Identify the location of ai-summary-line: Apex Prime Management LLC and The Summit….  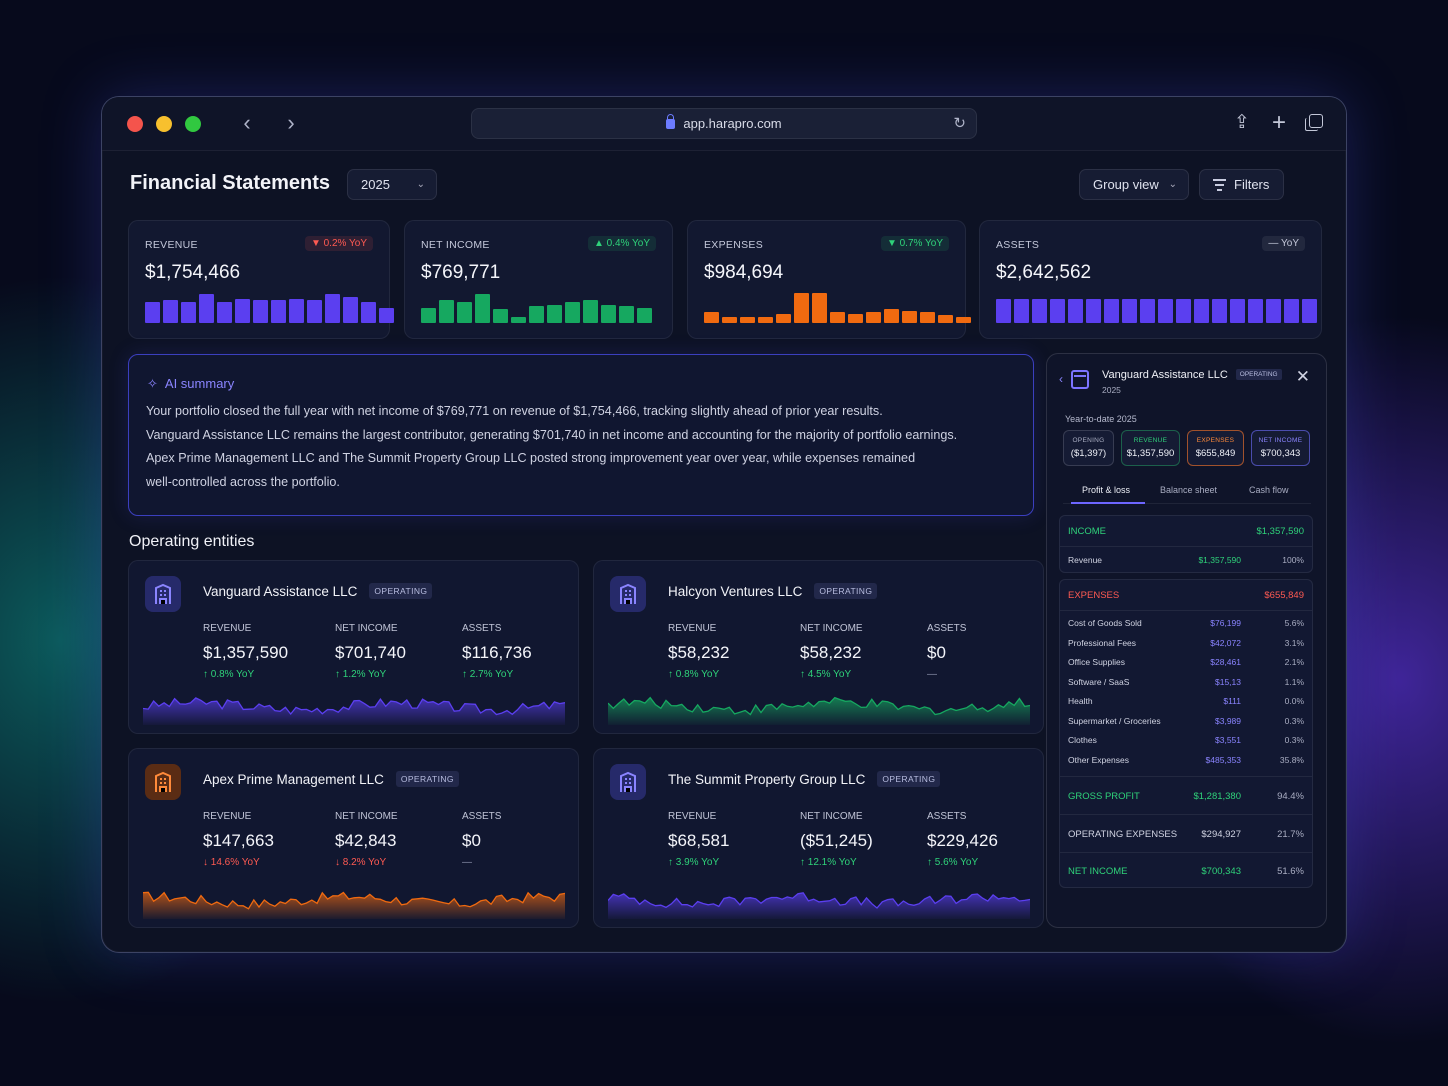
(531, 458).